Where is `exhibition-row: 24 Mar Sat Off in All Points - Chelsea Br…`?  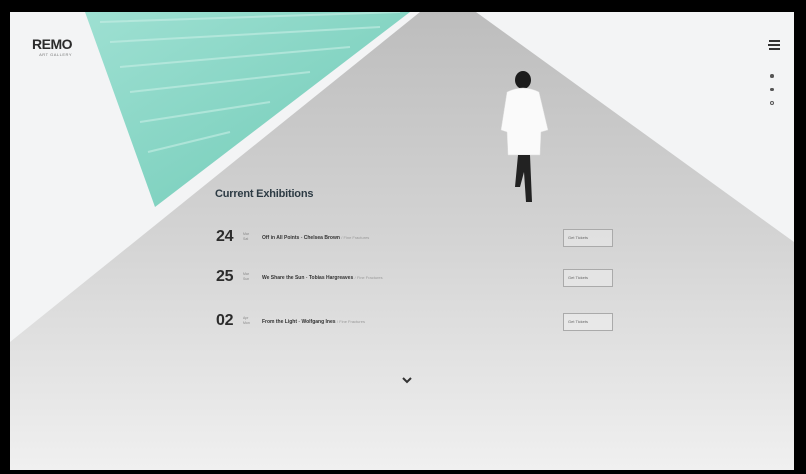
exhibition-row: 24 Mar Sat Off in All Points - Chelsea Br… is located at coordinates (416, 239).